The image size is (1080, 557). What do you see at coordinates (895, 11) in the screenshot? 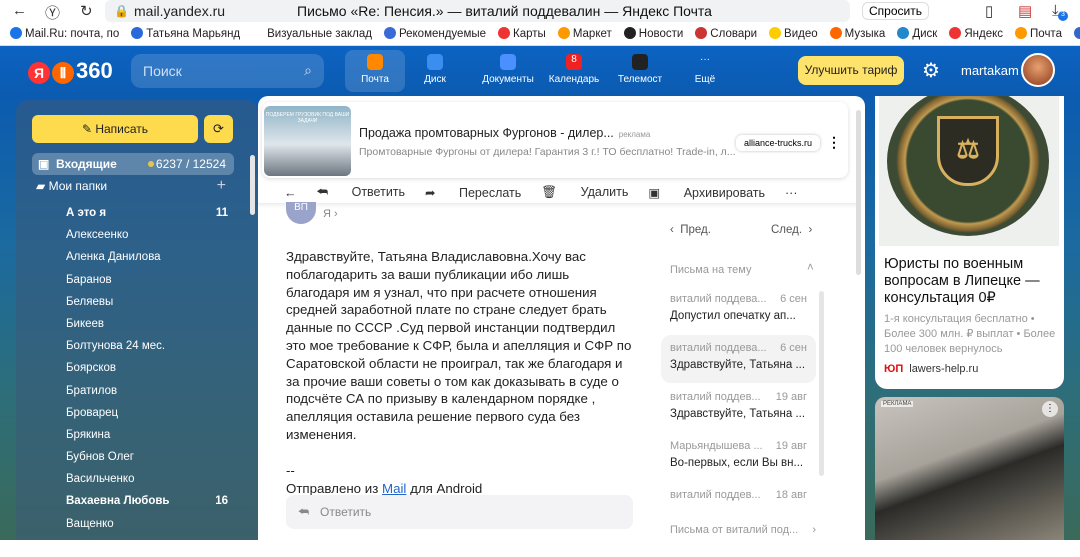
I see `ask-button: Спросить` at bounding box center [895, 11].